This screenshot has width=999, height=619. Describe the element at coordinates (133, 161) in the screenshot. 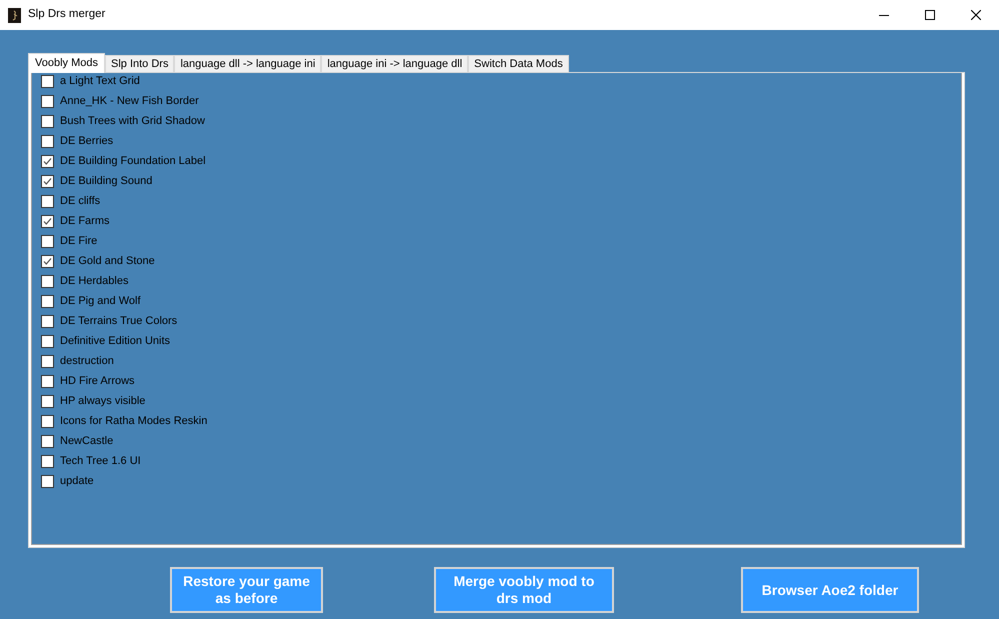

I see `checkbox-label: DE Building Foundation Label` at that location.